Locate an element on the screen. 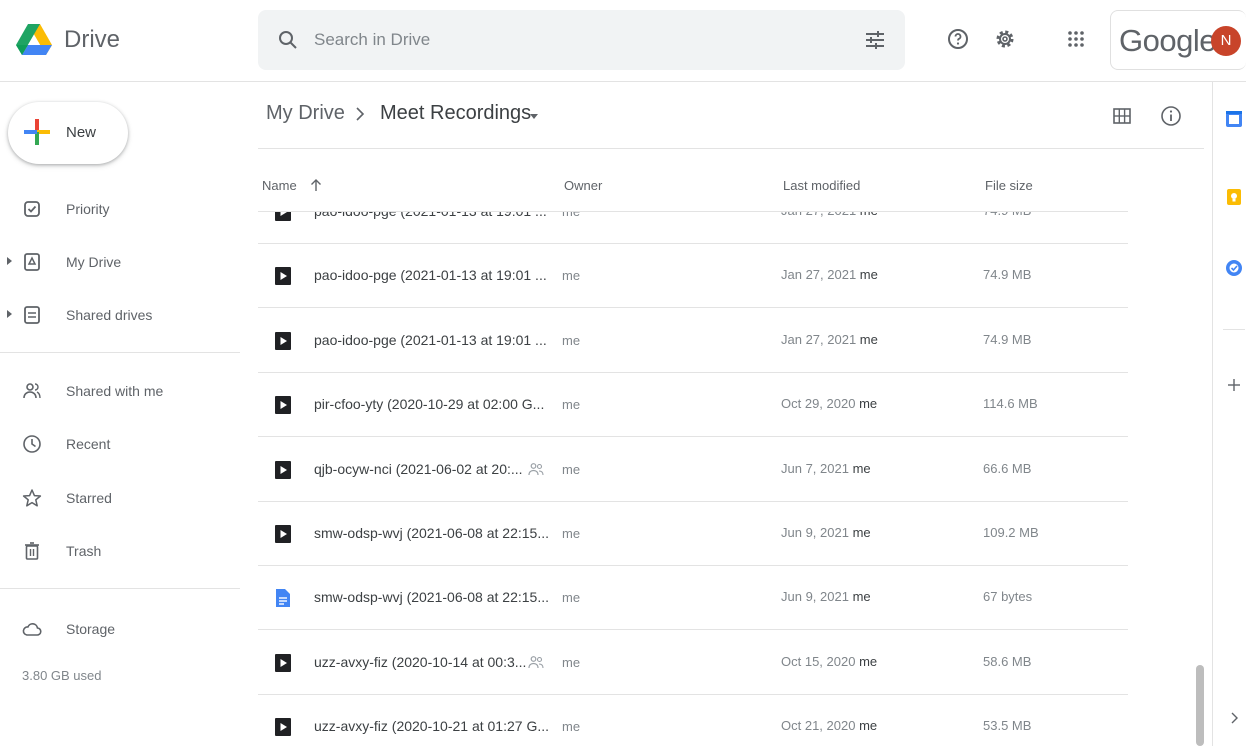 The width and height of the screenshot is (1246, 746). sidebar-item-label: My Drive is located at coordinates (94, 262).